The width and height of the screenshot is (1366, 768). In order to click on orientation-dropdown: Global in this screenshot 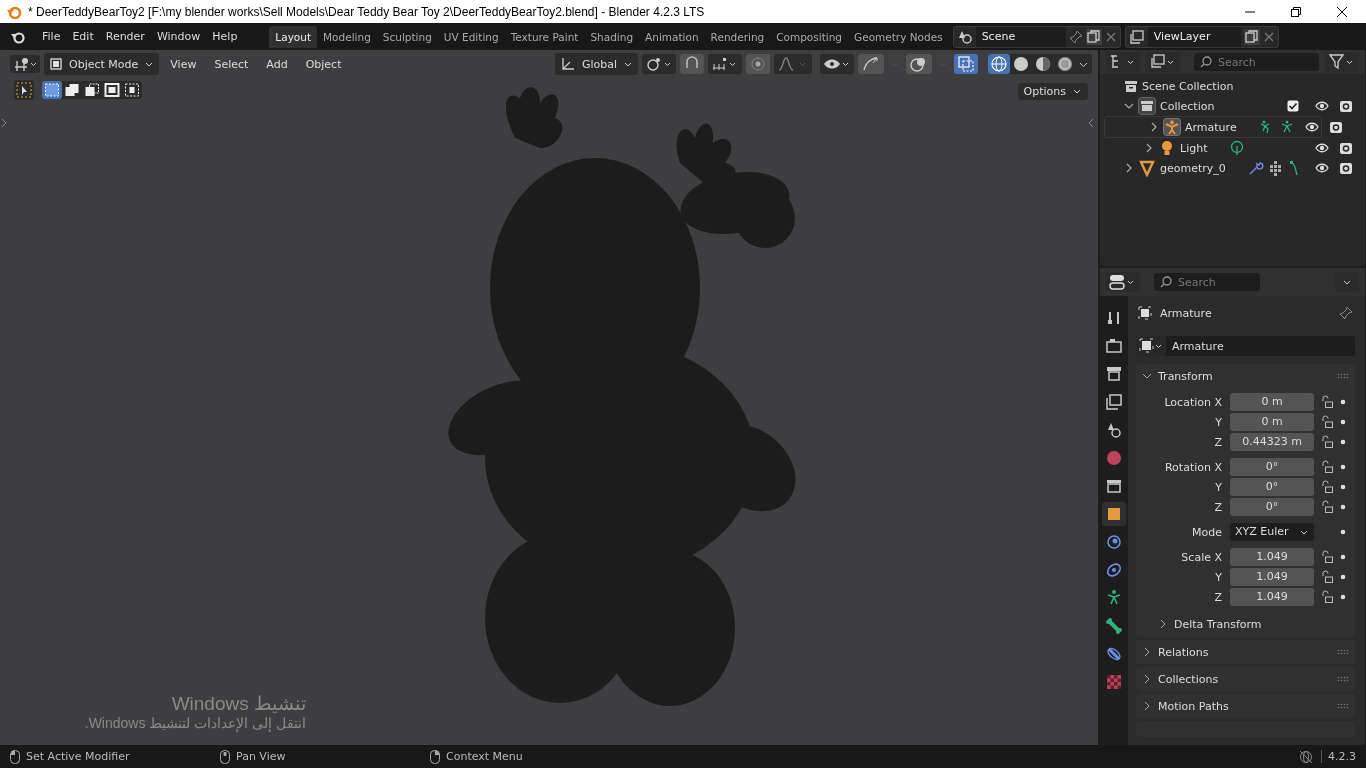, I will do `click(596, 64)`.